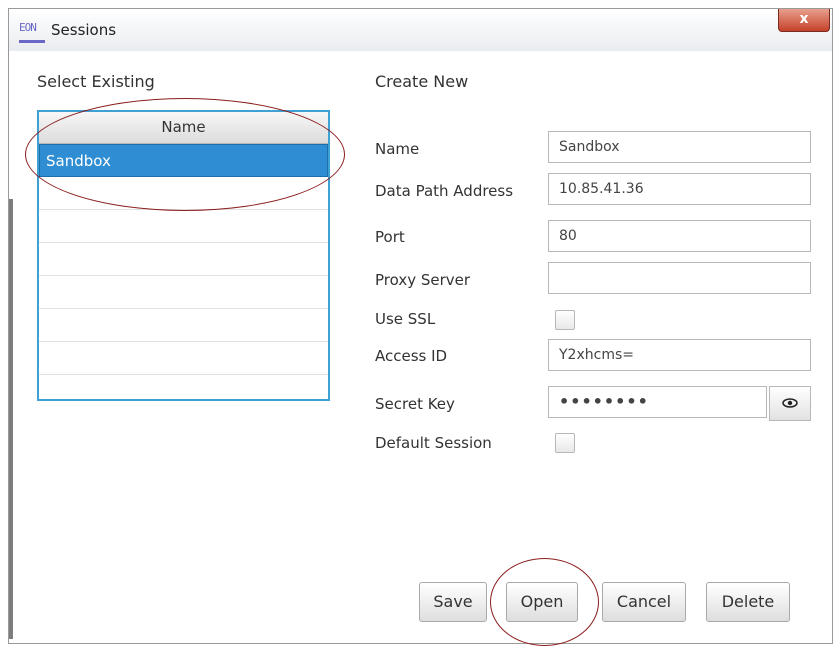  What do you see at coordinates (679, 147) in the screenshot?
I see `name-field: Sandbox` at bounding box center [679, 147].